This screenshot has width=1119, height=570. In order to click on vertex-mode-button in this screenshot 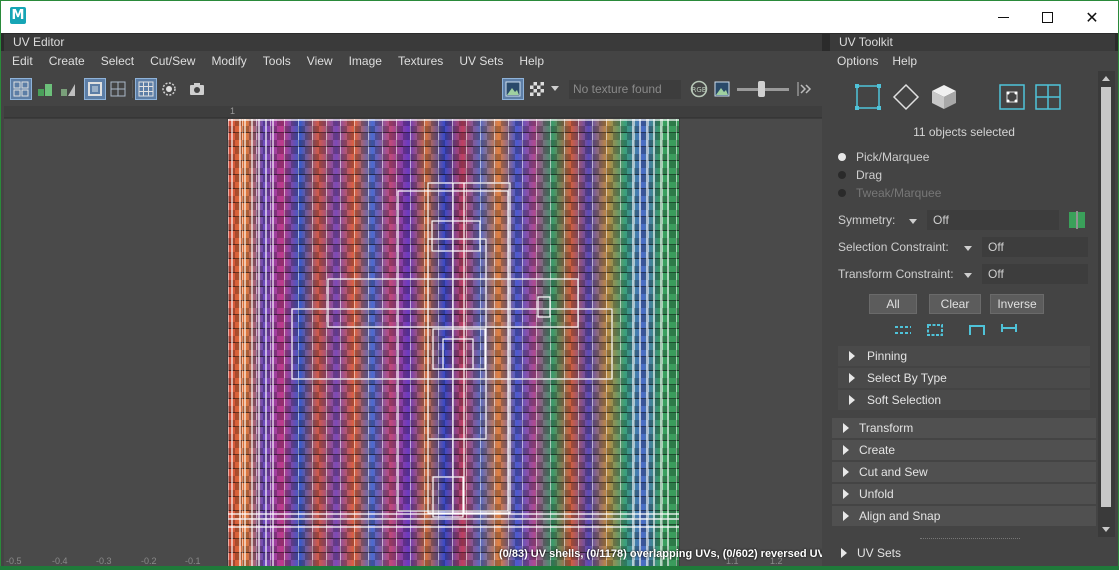, I will do `click(868, 97)`.